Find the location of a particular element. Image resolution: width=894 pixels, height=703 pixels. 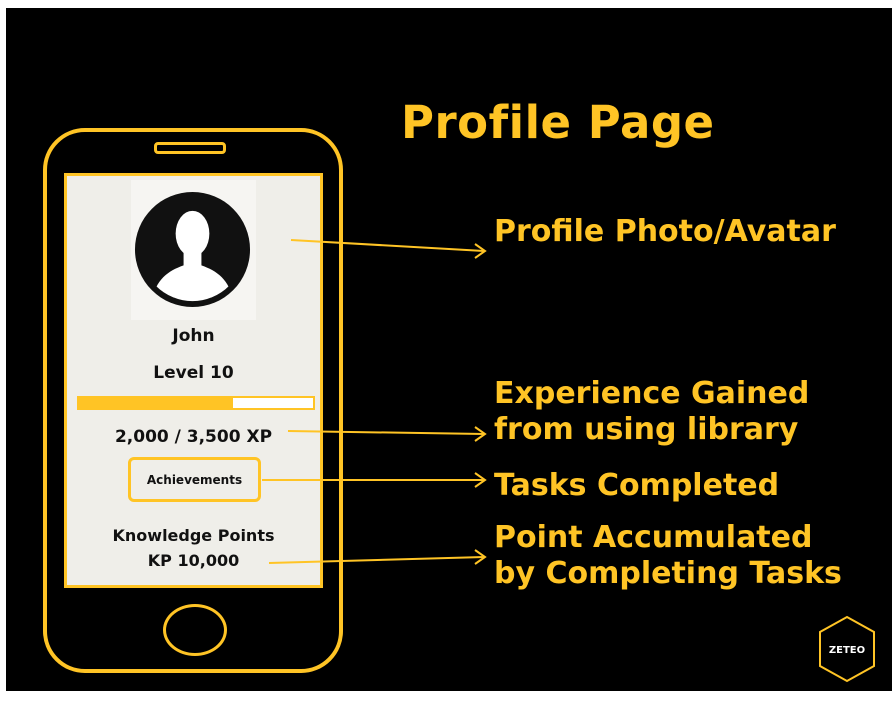

callout-avatar-text: Profile Photo/Avatar is located at coordinates (665, 231).